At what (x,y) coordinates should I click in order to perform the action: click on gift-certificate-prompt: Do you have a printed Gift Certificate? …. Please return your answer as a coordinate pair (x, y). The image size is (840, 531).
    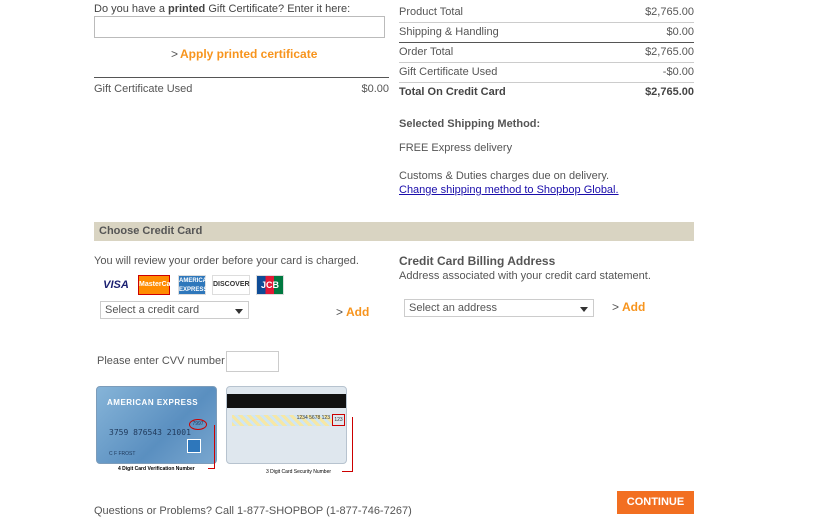
    Looking at the image, I should click on (222, 9).